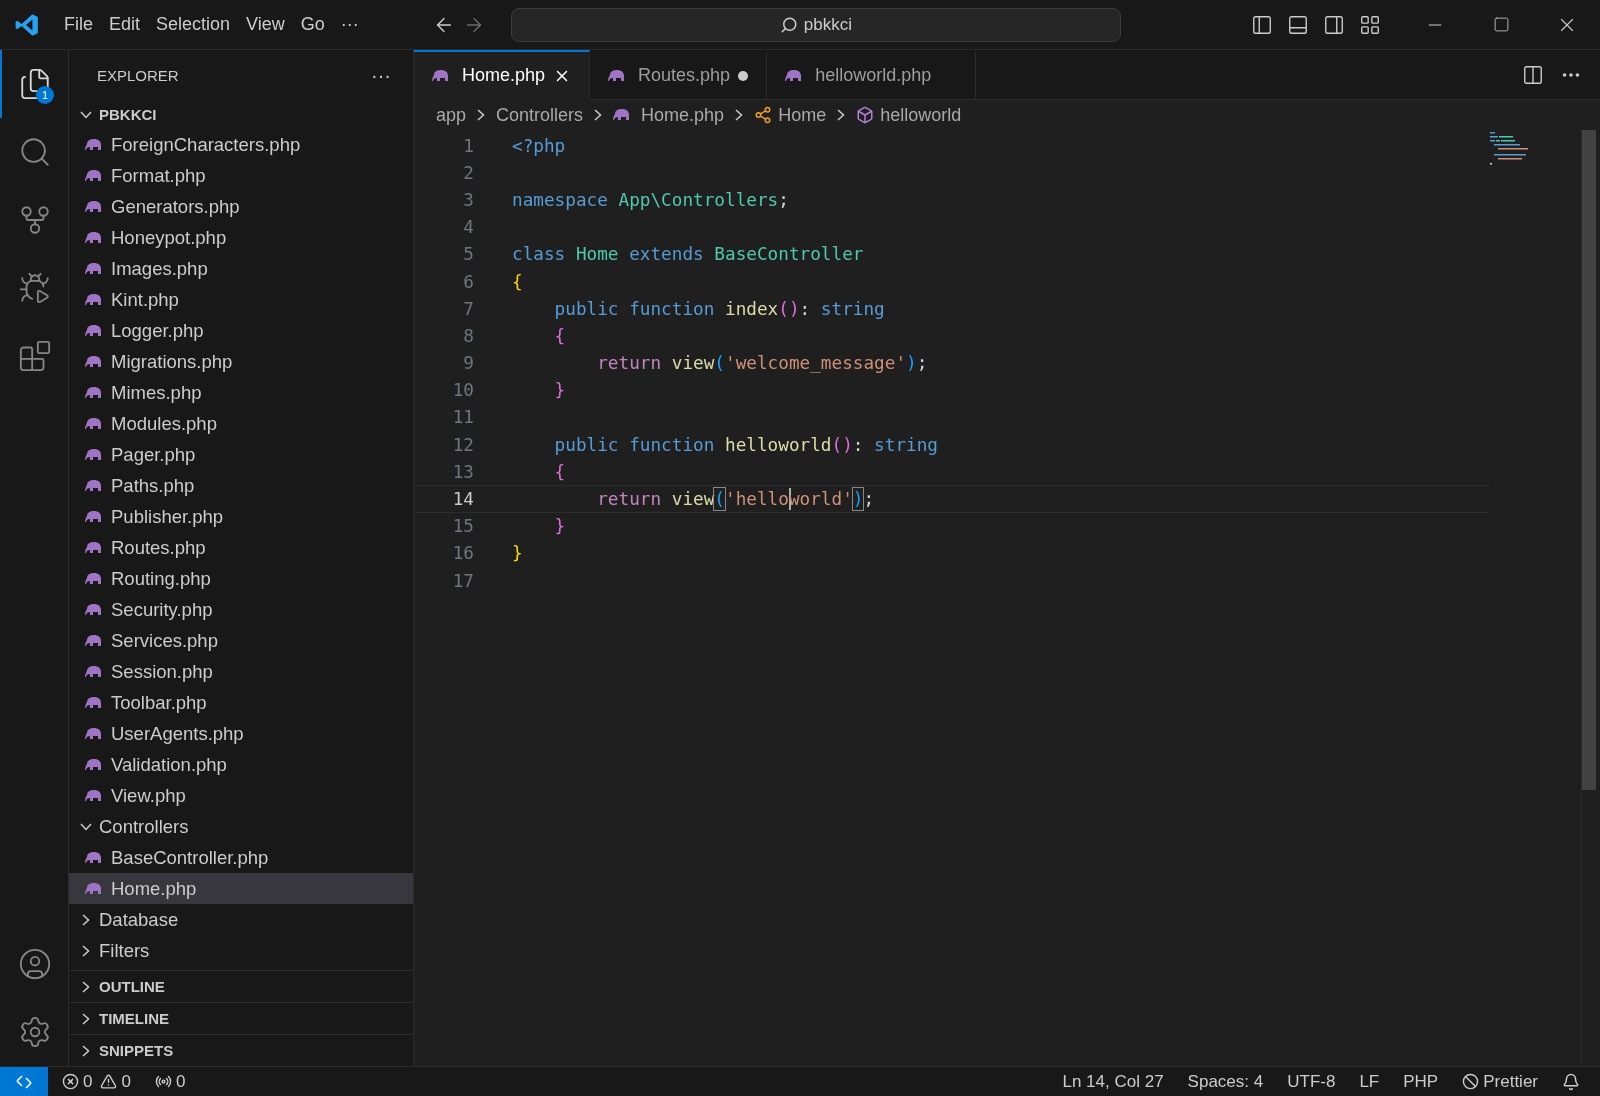 This screenshot has height=1096, width=1600. Describe the element at coordinates (241, 826) in the screenshot. I see `explorer-folder: Controllers` at that location.